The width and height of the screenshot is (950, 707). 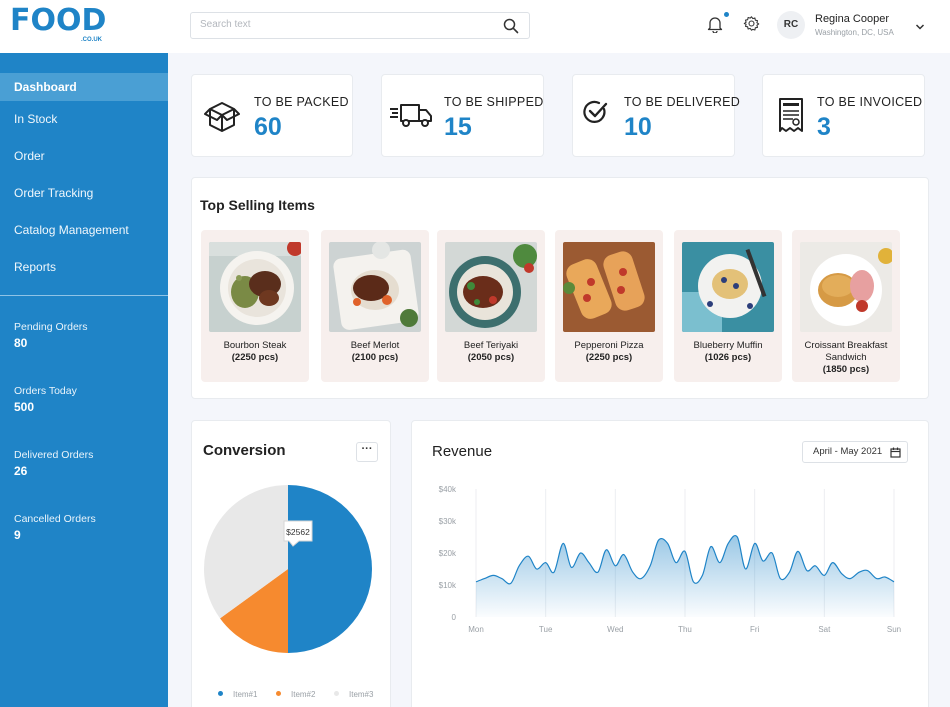 I want to click on kpi-card-packed: TO BE PACKED 60, so click(x=272, y=115).